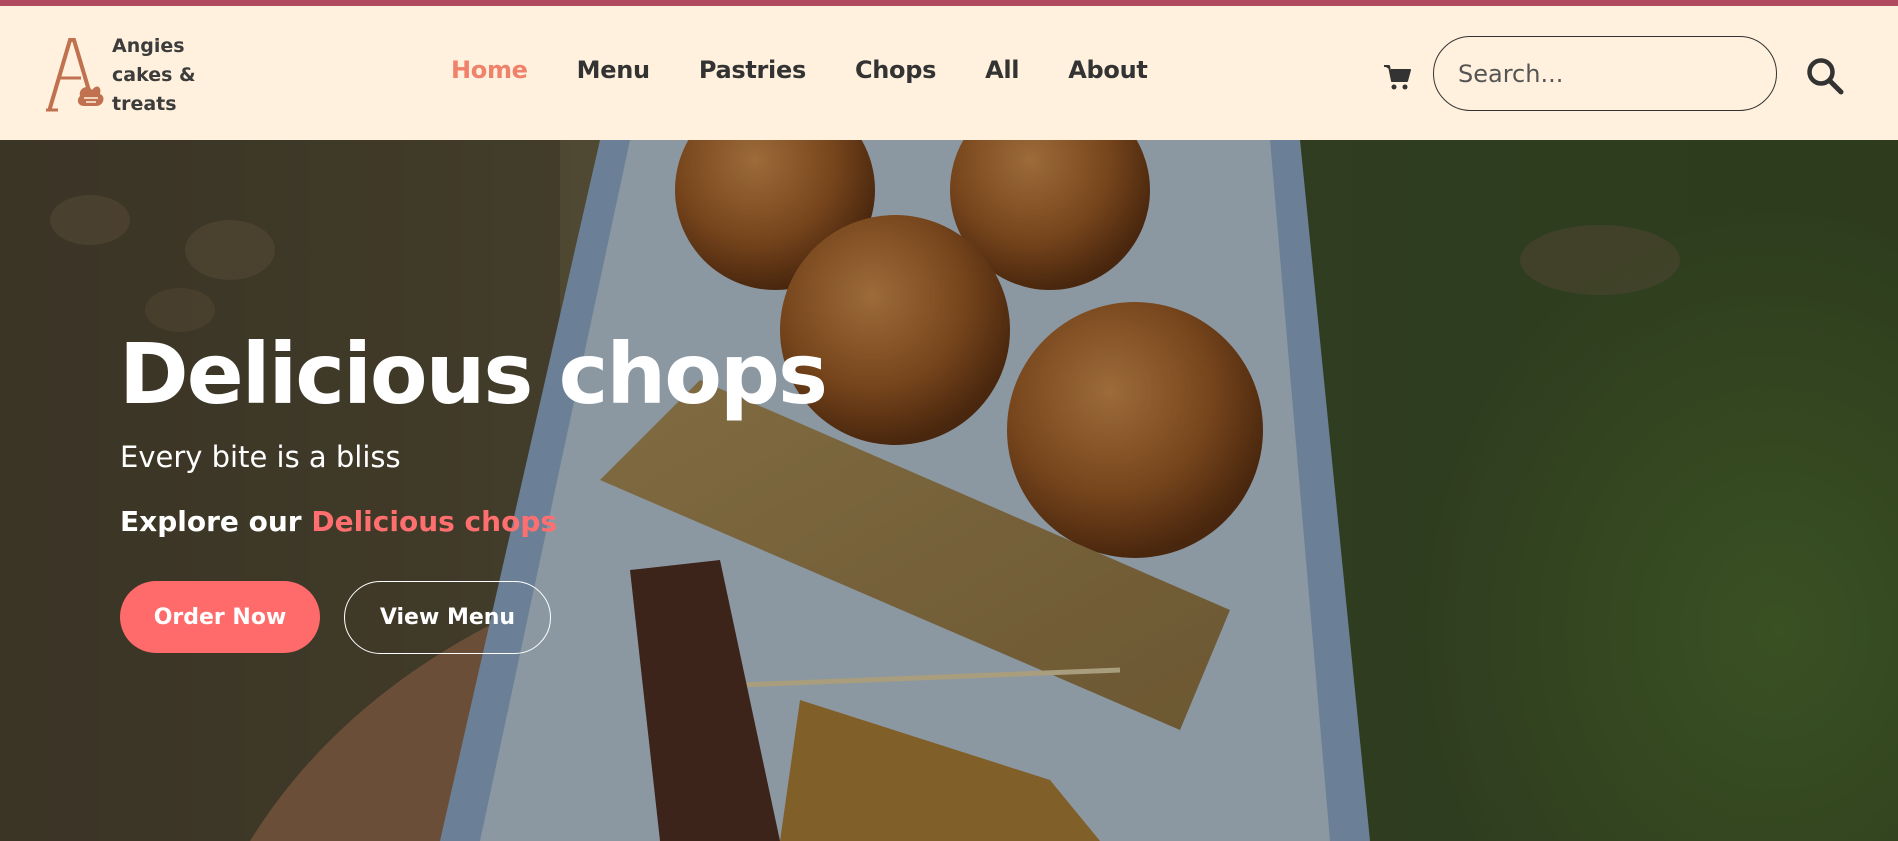  Describe the element at coordinates (434, 521) in the screenshot. I see `explore-highlight: Delicious chops` at that location.